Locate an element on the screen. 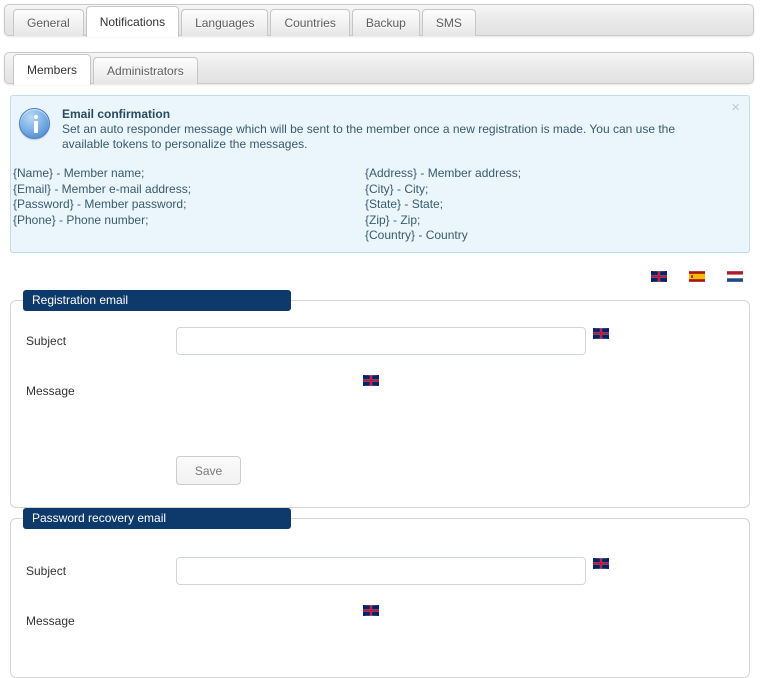 The width and height of the screenshot is (760, 678). token-address: {Address} - Member address; is located at coordinates (443, 173).